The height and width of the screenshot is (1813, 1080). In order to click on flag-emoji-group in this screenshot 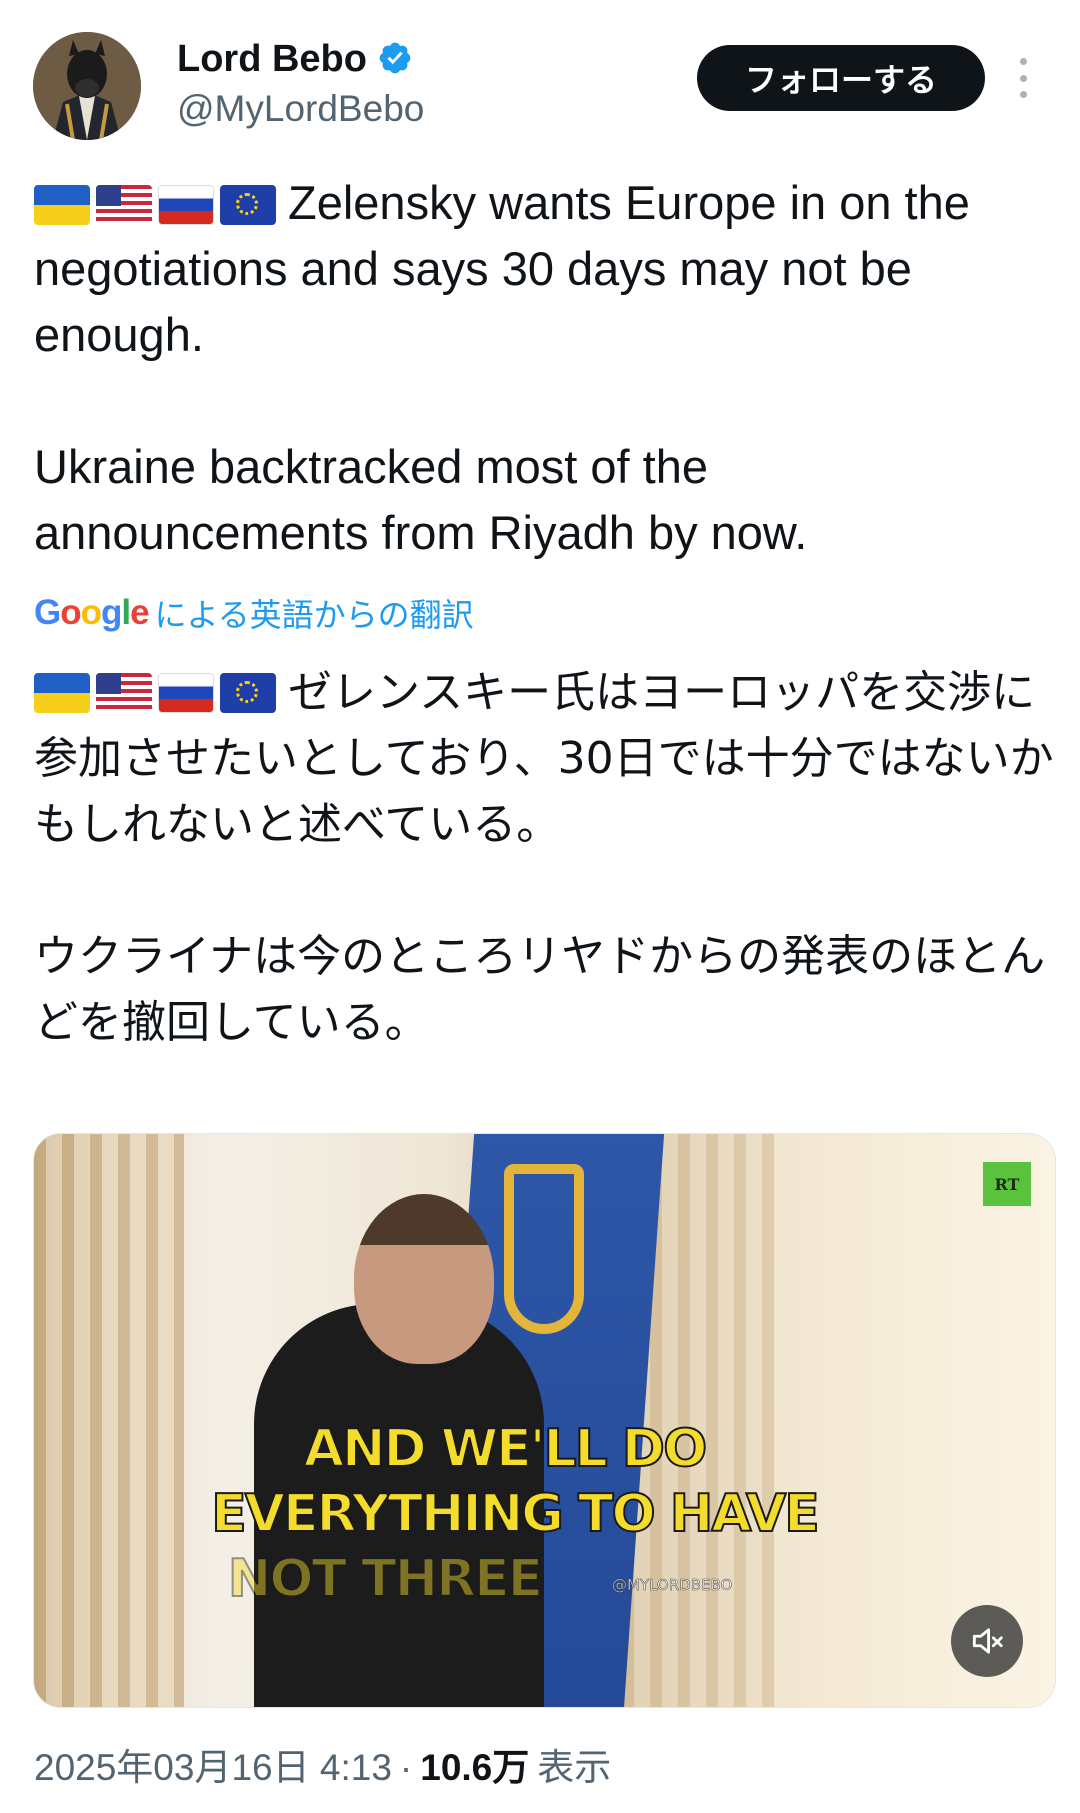, I will do `click(155, 205)`.